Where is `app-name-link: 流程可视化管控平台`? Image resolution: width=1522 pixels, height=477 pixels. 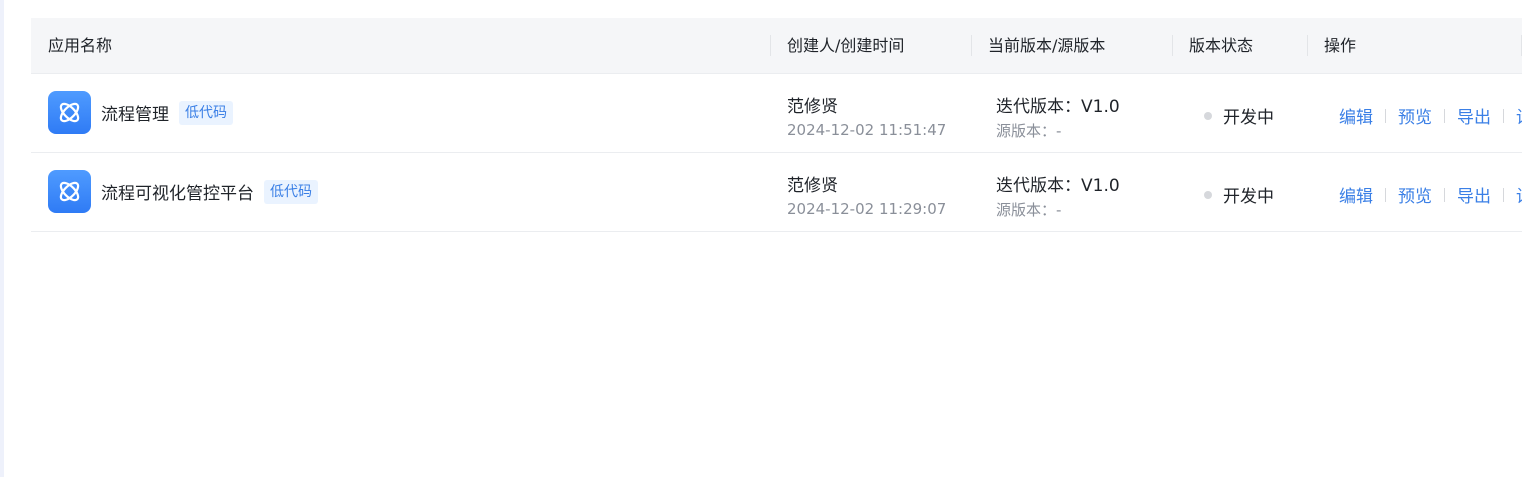 app-name-link: 流程可视化管控平台 is located at coordinates (177, 191).